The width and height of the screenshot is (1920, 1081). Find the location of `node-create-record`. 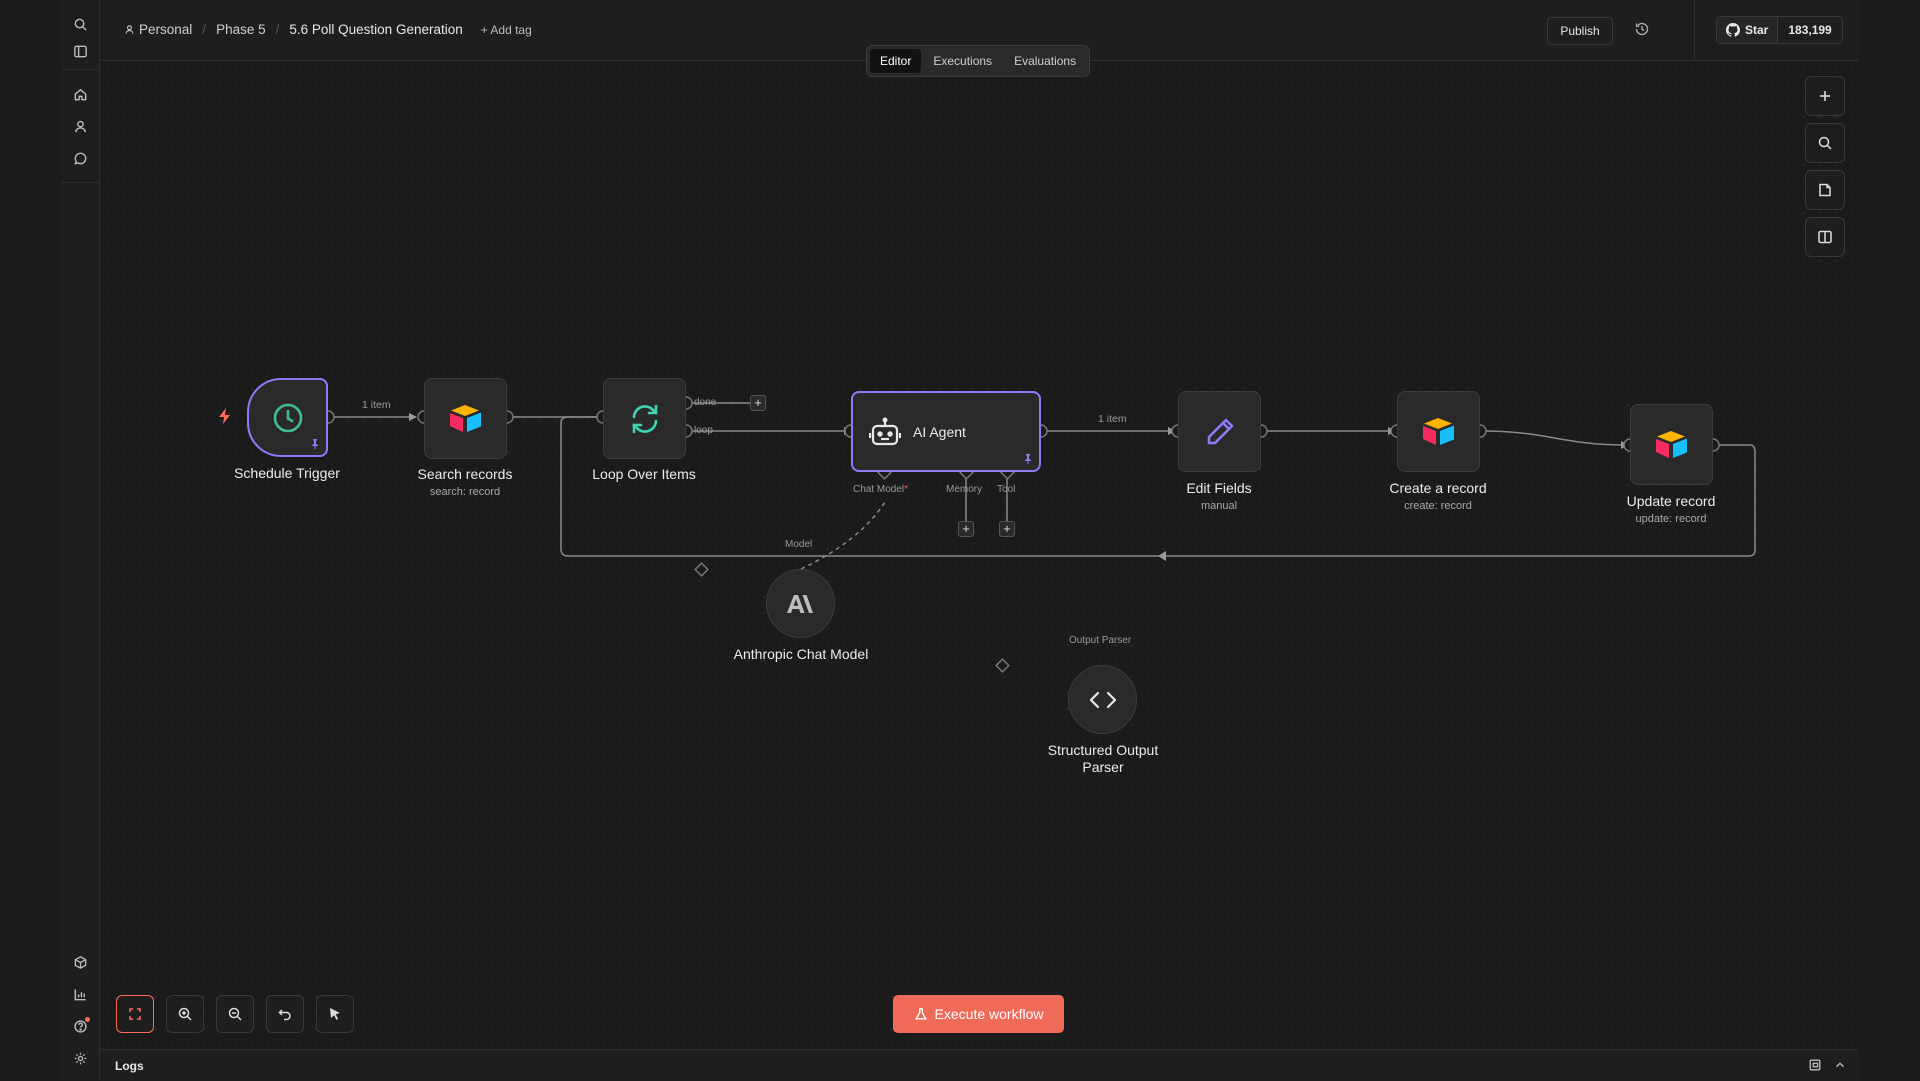

node-create-record is located at coordinates (1438, 431).